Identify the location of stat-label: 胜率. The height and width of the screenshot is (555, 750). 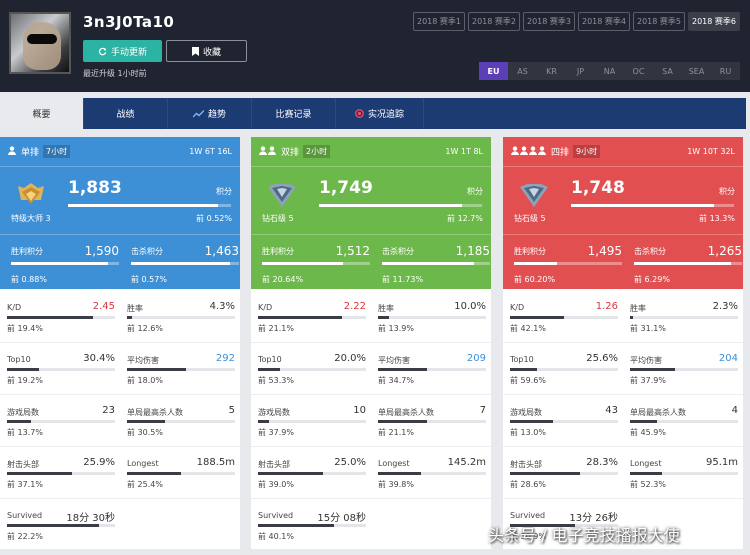
(135, 308).